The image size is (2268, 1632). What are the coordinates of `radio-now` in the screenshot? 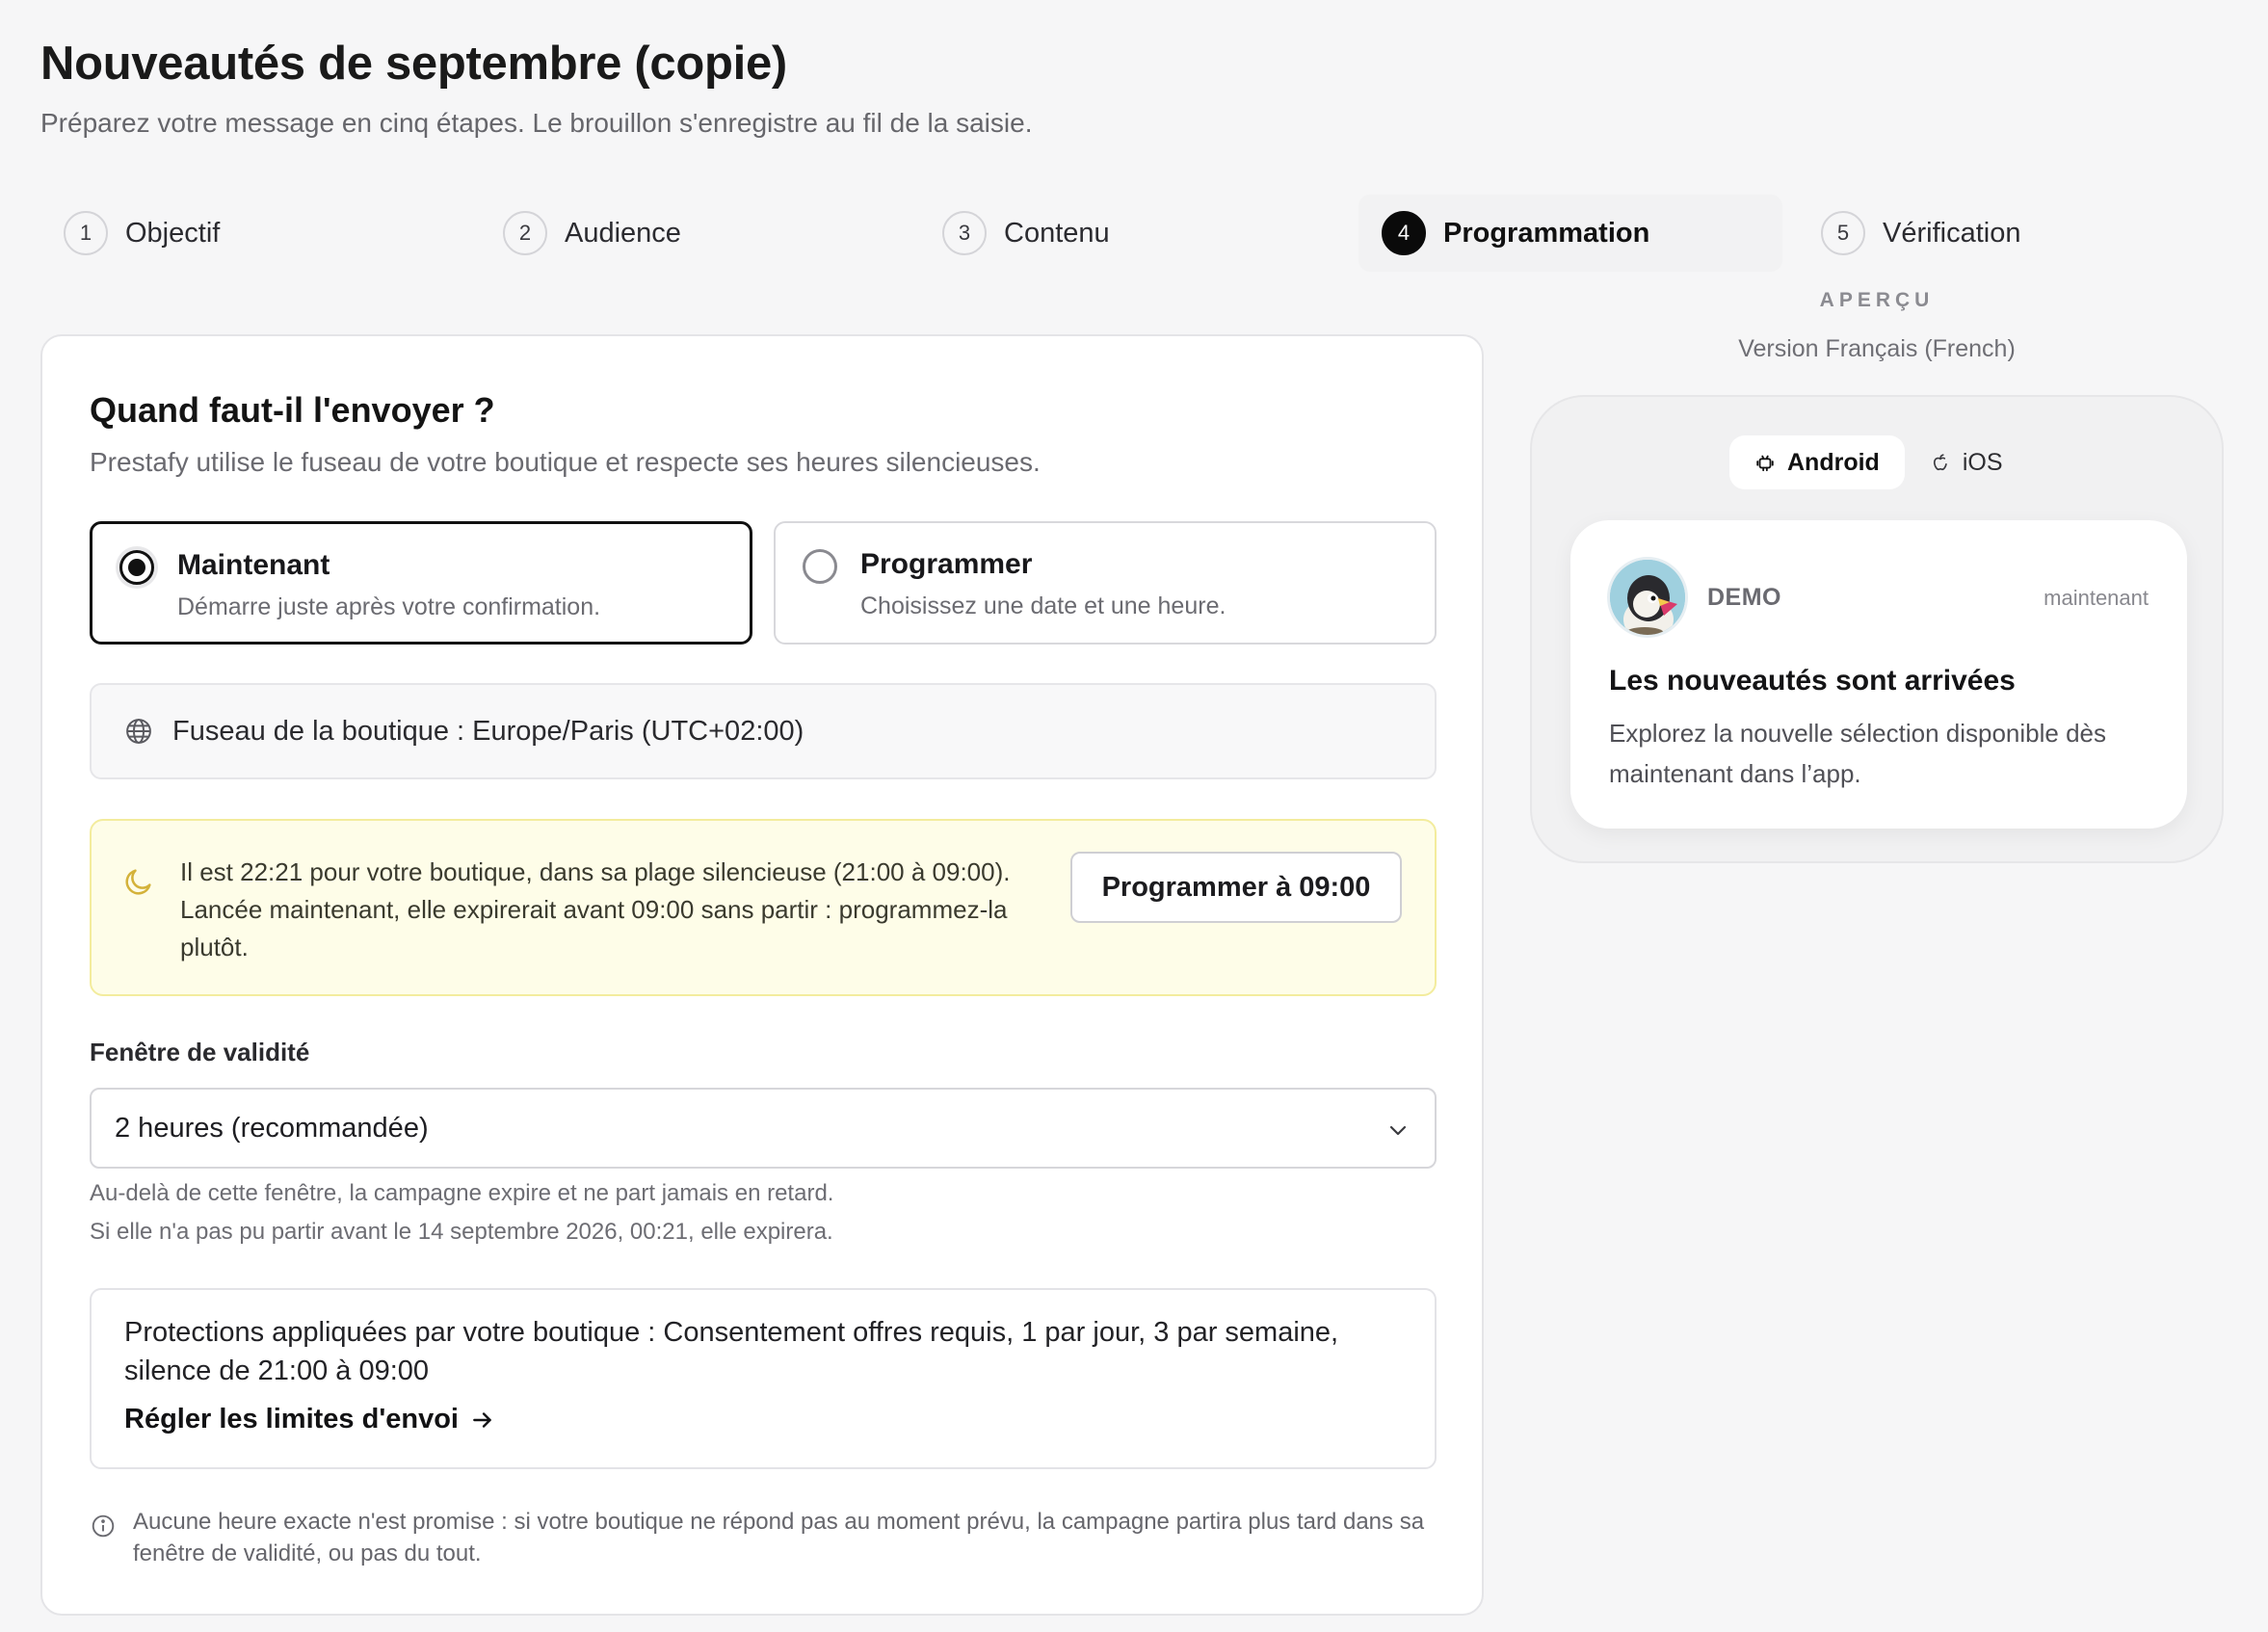 It's located at (136, 567).